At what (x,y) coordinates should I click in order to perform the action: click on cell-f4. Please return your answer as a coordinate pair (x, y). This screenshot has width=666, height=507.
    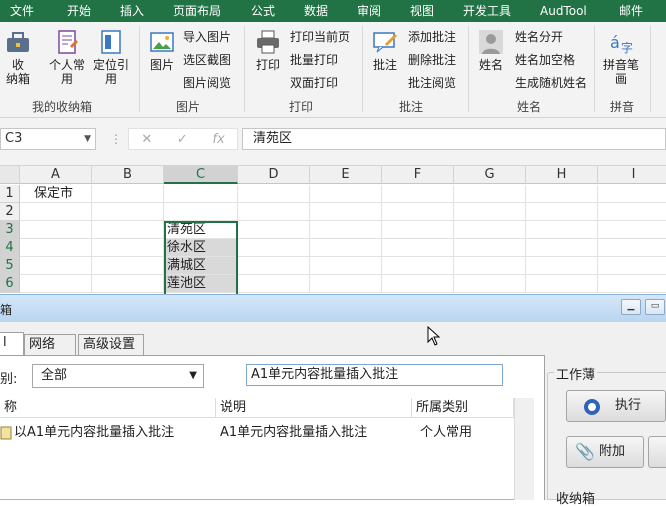
    Looking at the image, I should click on (418, 248).